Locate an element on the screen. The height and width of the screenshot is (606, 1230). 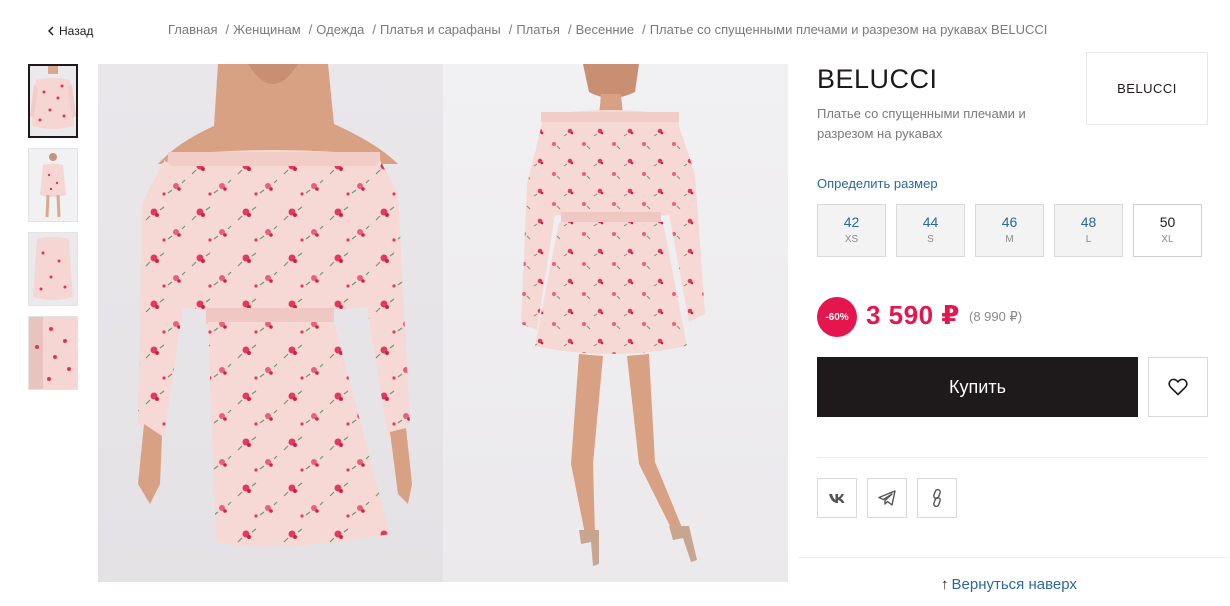
size-guide-link: Определить размер is located at coordinates (877, 183).